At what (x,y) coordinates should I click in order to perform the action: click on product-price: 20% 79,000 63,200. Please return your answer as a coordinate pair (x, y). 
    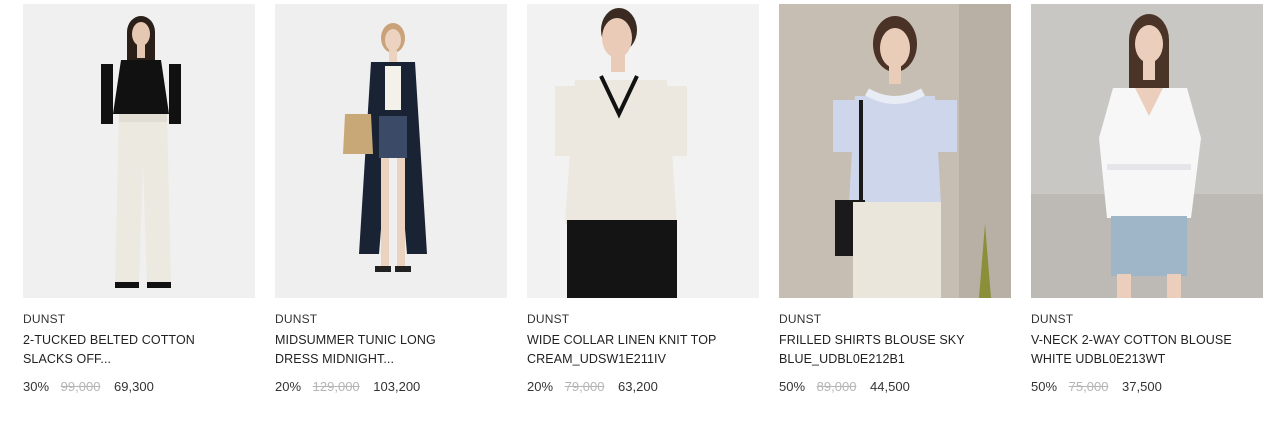
    Looking at the image, I should click on (592, 386).